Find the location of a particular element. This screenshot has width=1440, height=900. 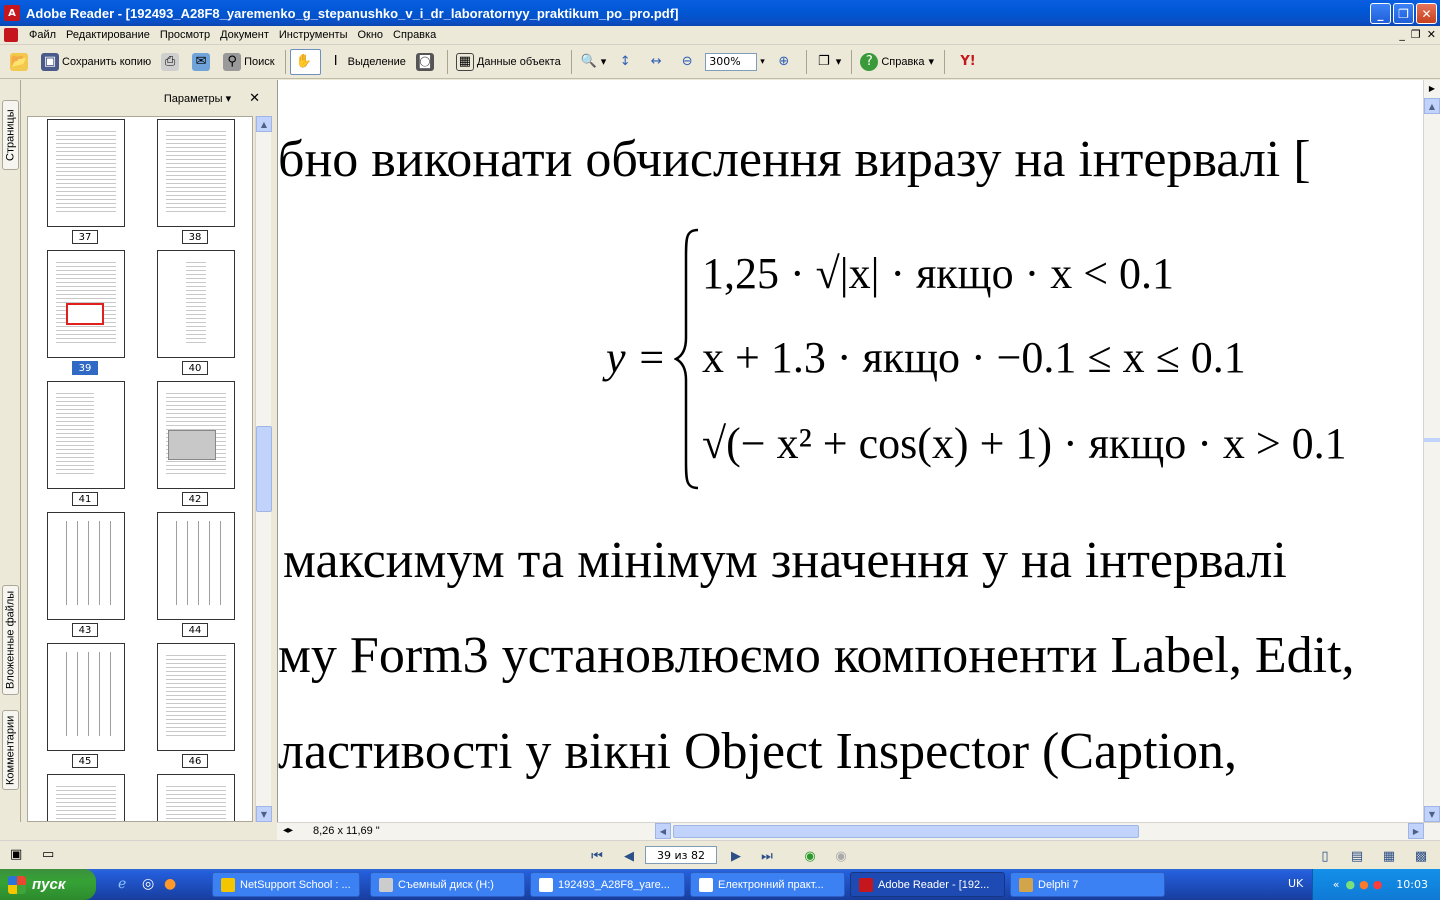

restore-button: ❐ is located at coordinates (1403, 13).